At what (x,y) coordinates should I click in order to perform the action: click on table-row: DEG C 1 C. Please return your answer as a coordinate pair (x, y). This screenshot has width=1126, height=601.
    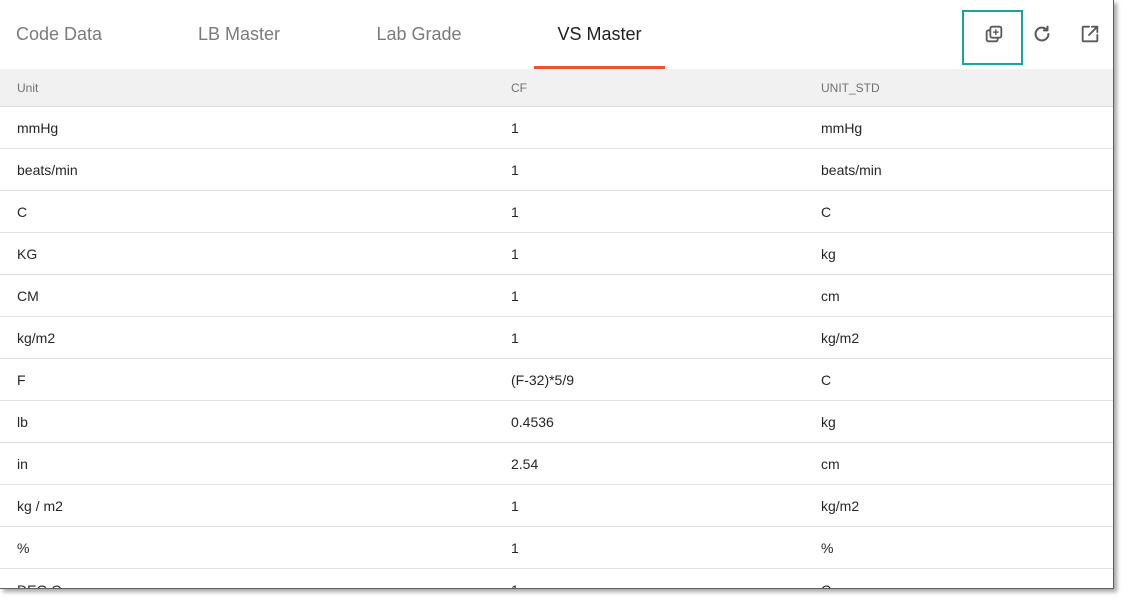
    Looking at the image, I should click on (556, 579).